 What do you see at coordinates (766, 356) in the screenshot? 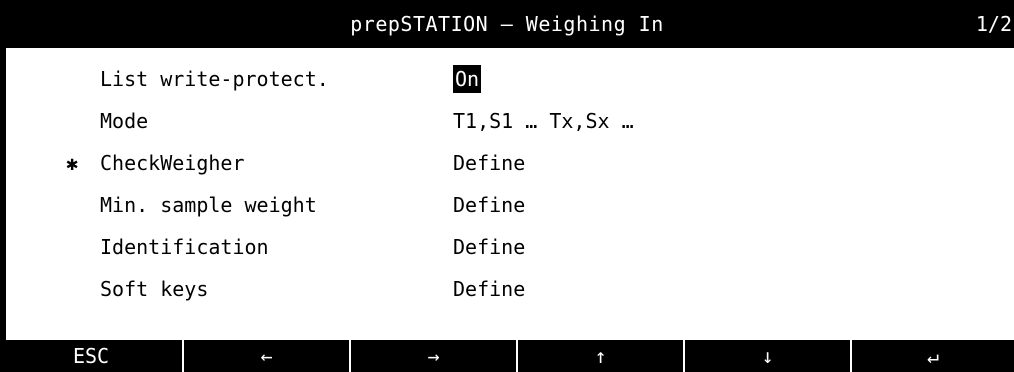
I see `arrow-down-icon: ↓` at bounding box center [766, 356].